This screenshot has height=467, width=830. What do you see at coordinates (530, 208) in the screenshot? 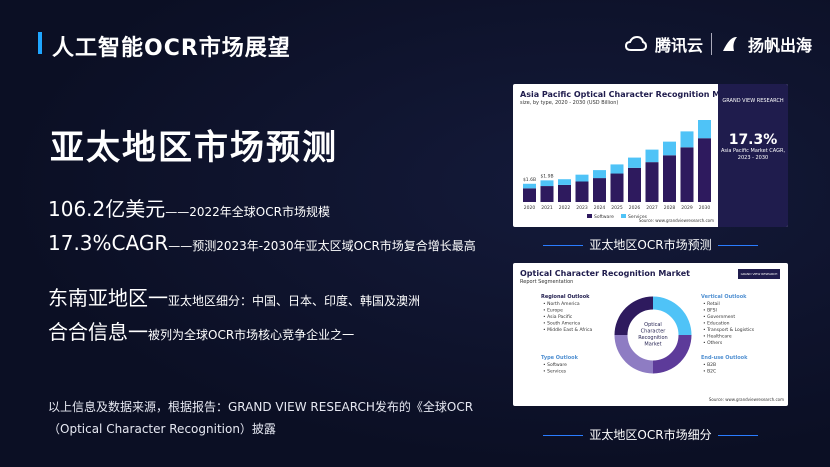
I see `x-tick-label: 2020` at bounding box center [530, 208].